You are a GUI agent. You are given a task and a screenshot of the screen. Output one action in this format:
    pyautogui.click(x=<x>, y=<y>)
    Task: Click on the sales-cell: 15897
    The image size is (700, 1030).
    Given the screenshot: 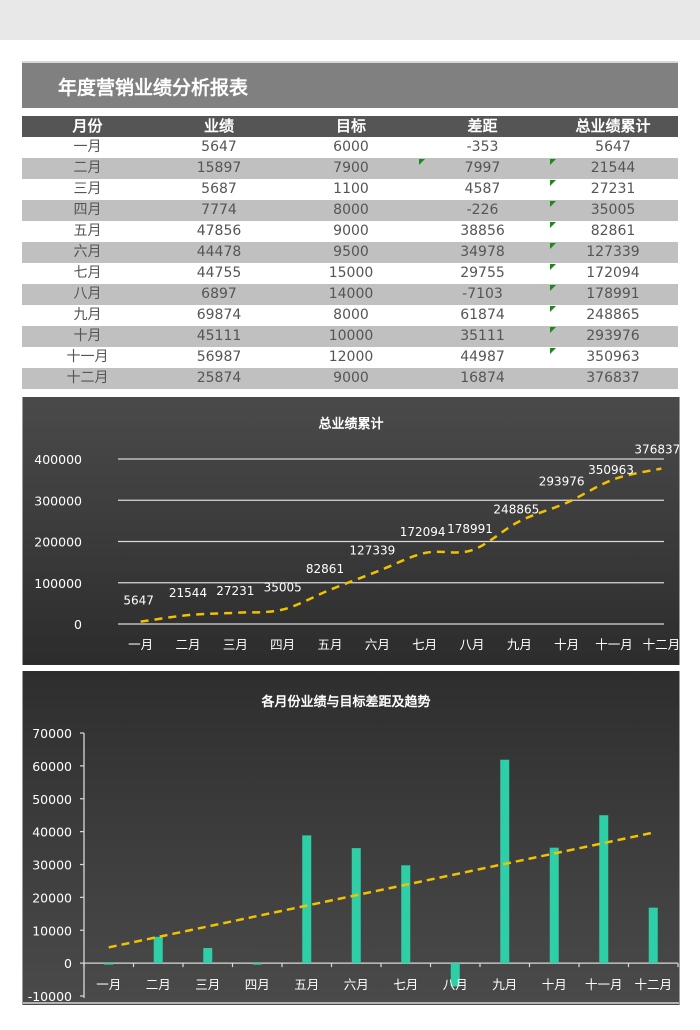 What is the action you would take?
    pyautogui.click(x=219, y=168)
    